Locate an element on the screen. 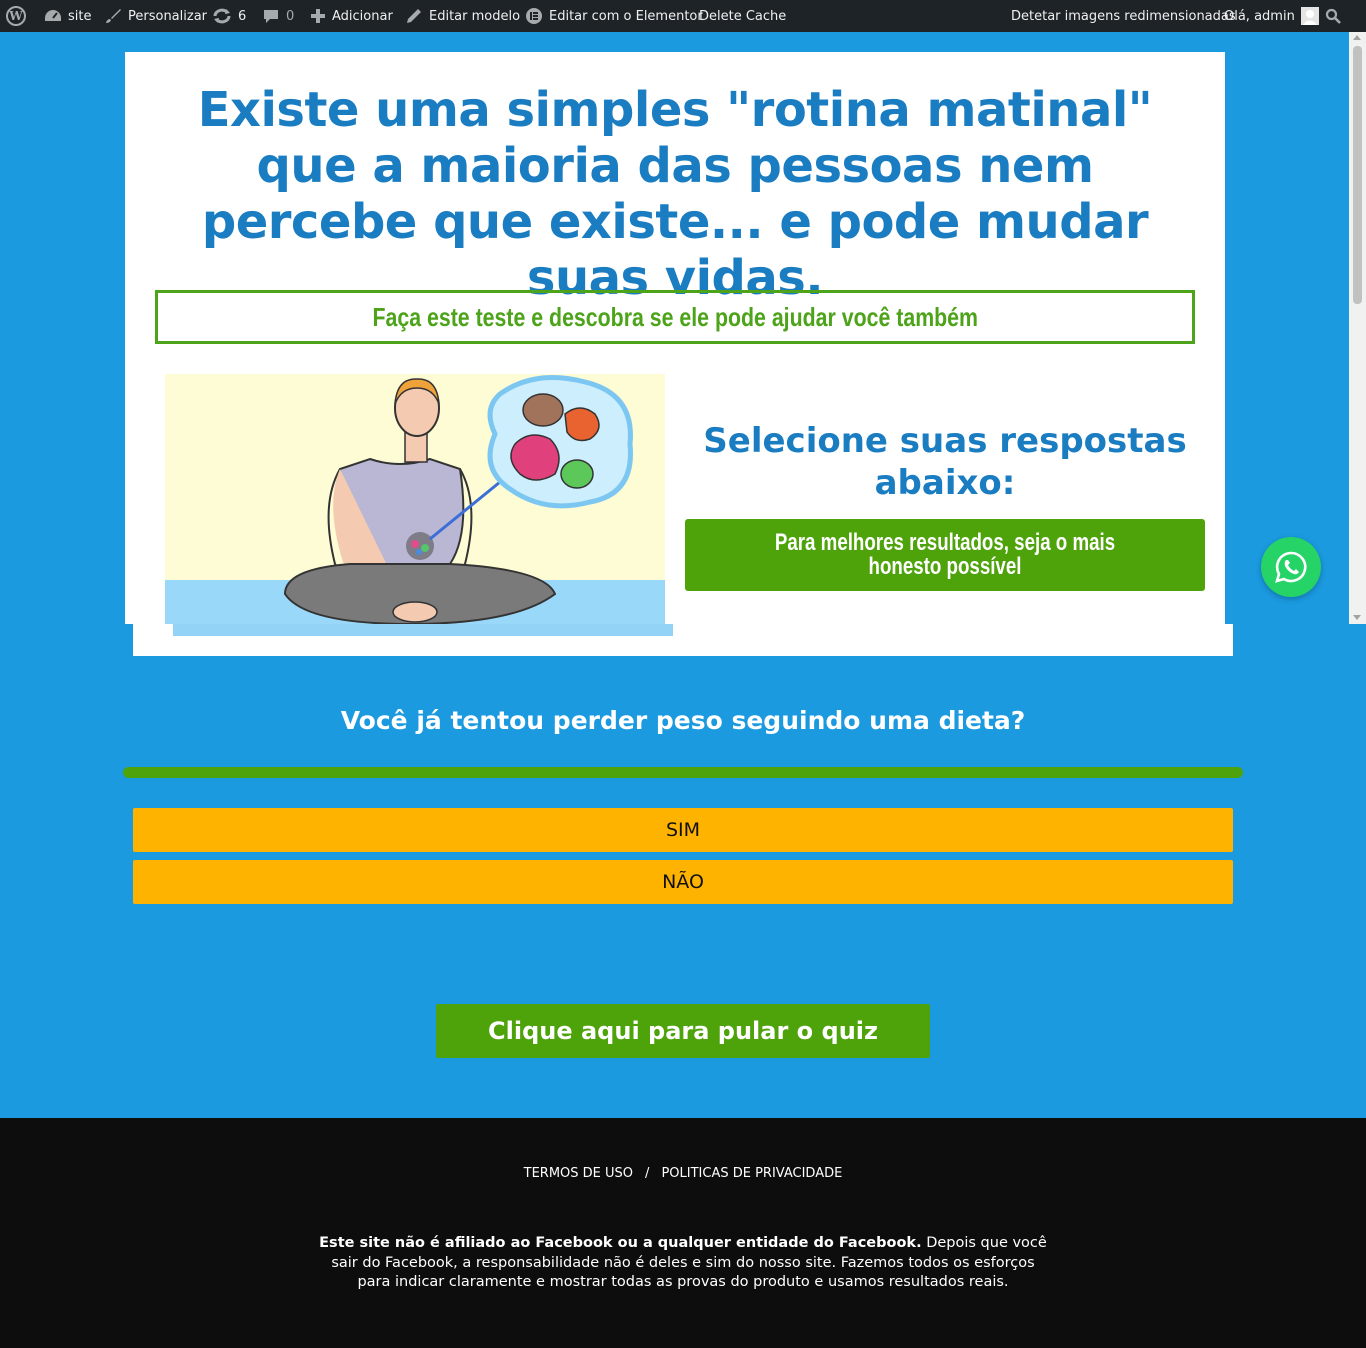 The height and width of the screenshot is (1348, 1366). terms-link: TERMOS DE USO is located at coordinates (578, 1173).